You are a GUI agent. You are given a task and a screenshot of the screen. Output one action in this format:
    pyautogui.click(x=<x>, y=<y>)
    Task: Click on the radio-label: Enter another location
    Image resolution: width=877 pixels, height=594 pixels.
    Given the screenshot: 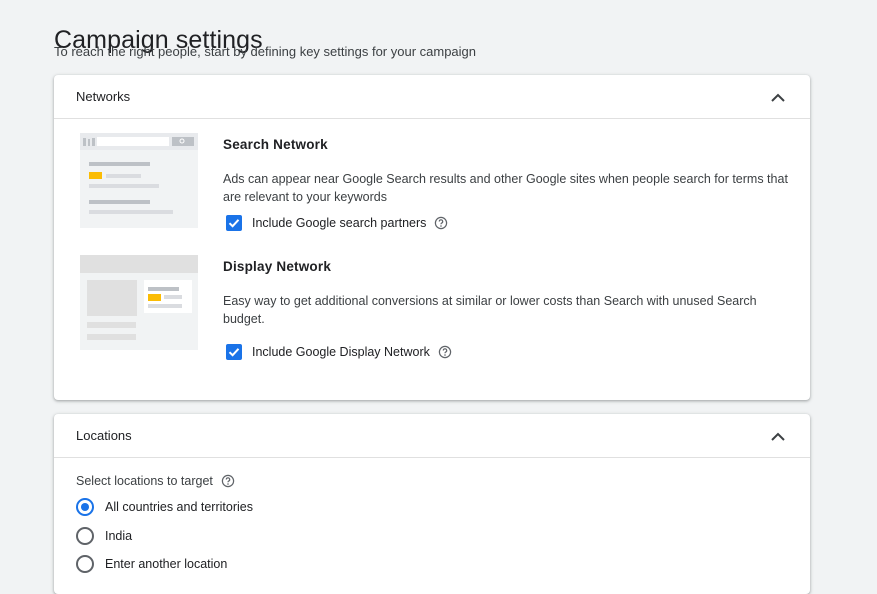 What is the action you would take?
    pyautogui.click(x=166, y=564)
    